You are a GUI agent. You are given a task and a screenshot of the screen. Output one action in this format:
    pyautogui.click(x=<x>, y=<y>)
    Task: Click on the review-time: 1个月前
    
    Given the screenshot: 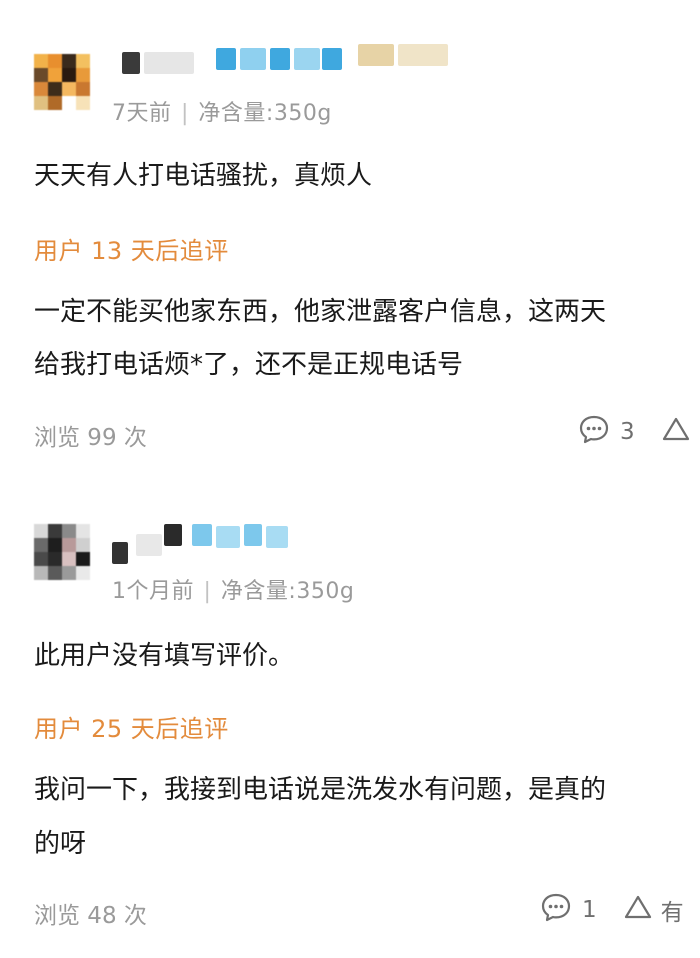 What is the action you would take?
    pyautogui.click(x=153, y=591)
    